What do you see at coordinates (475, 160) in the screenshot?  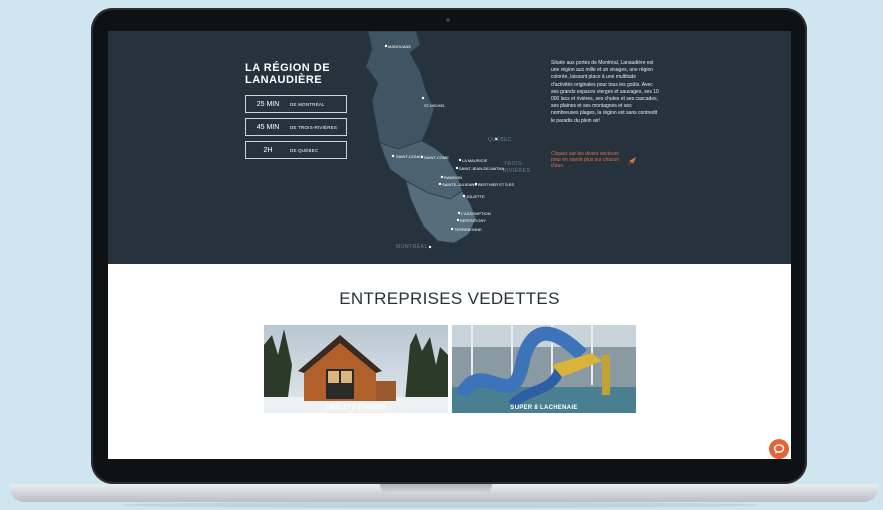 I see `map-label-la-mauricie: LA MAURICIE` at bounding box center [475, 160].